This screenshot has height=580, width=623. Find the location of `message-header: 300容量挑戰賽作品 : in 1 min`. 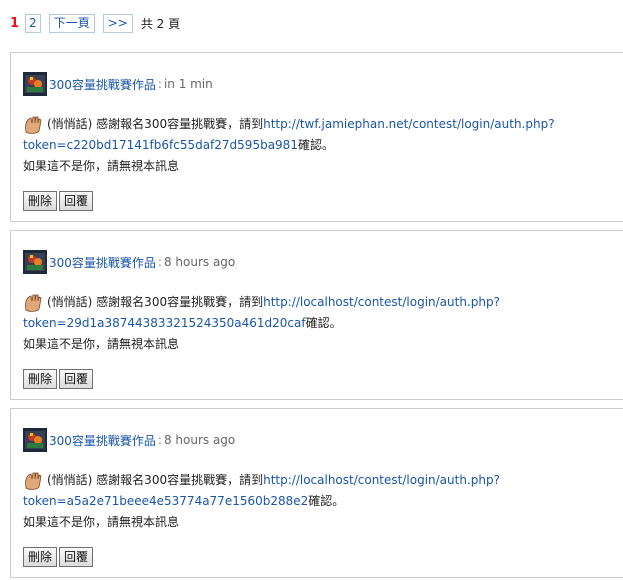

message-header: 300容量挑戰賽作品 : in 1 min is located at coordinates (118, 84).